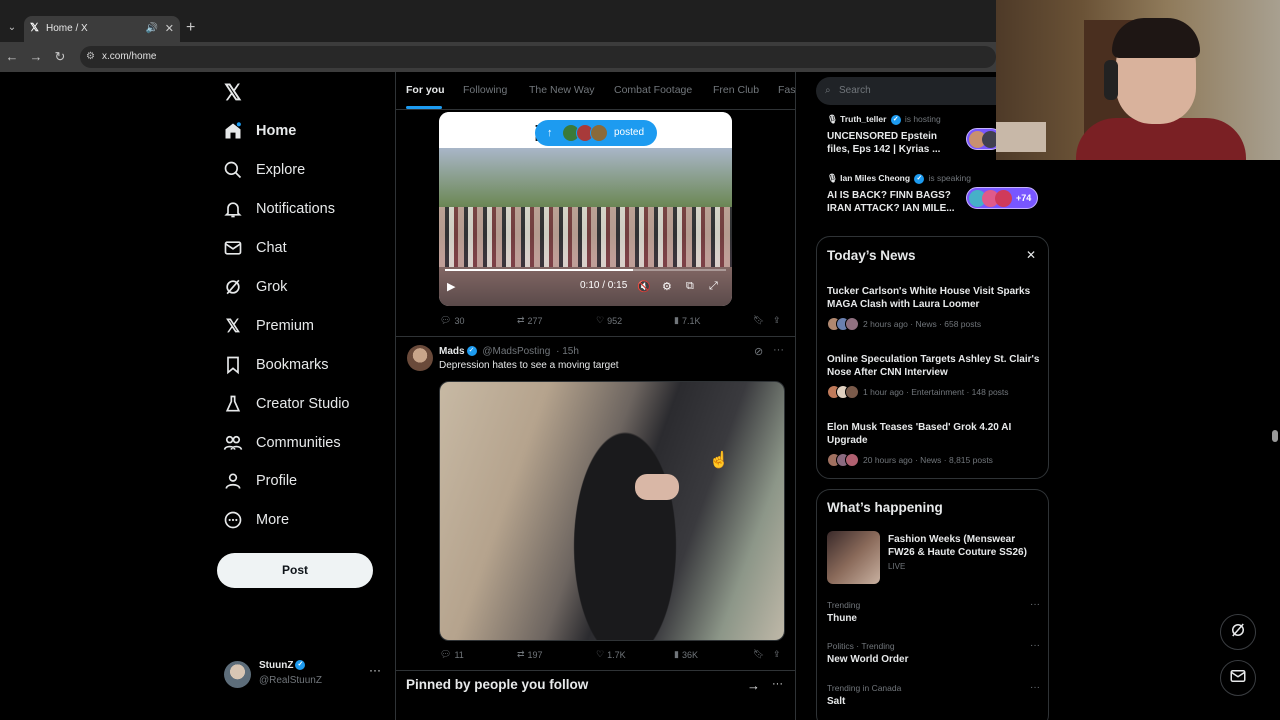 The image size is (1280, 720). I want to click on tab-for-you: For you, so click(425, 90).